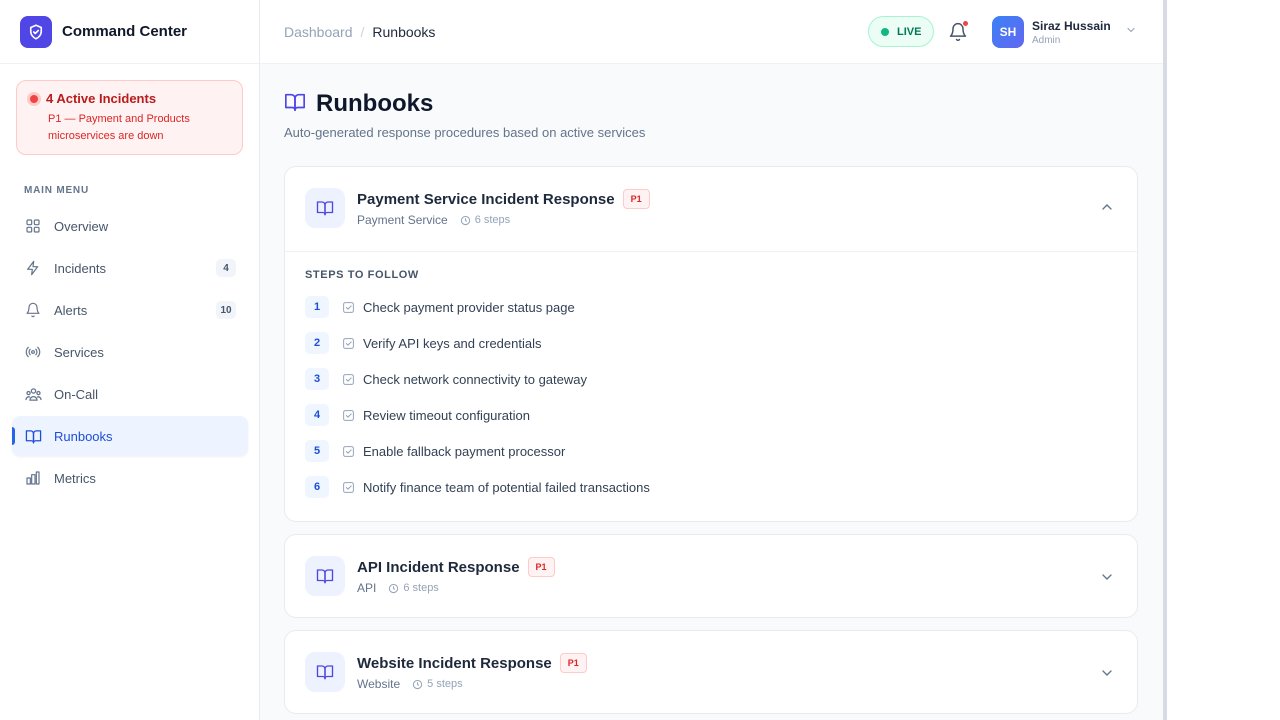  Describe the element at coordinates (1107, 209) in the screenshot. I see `chevron-up-icon` at that location.